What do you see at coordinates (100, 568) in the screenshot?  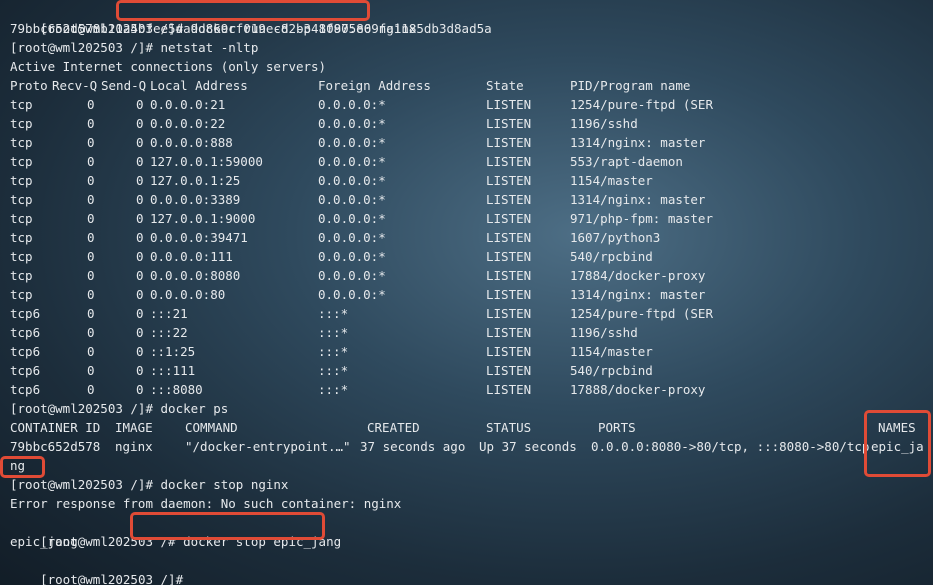 I see `final-prompt-line: [root@wml202503 /]#` at bounding box center [100, 568].